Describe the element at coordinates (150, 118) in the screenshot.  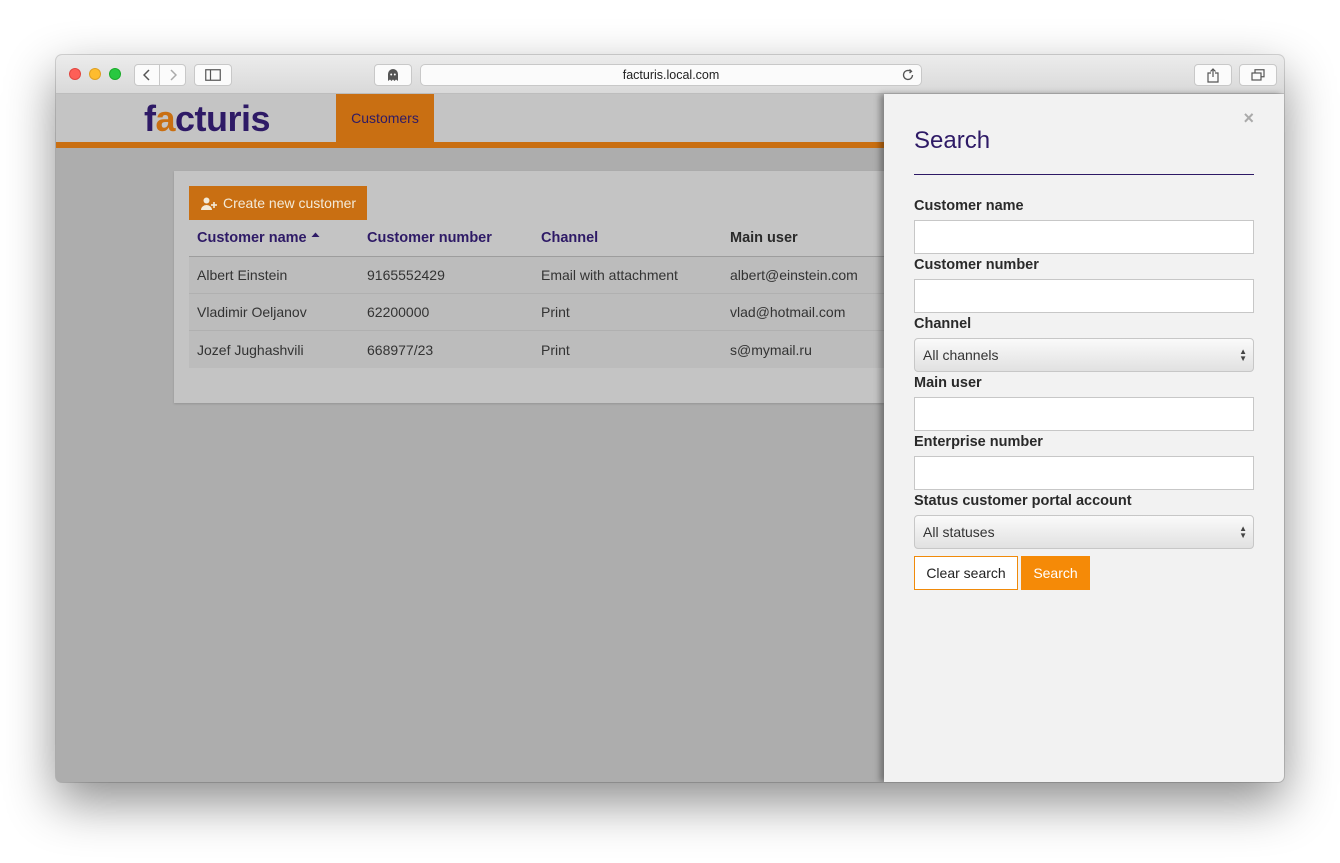
I see `logo-letter-f: f` at that location.